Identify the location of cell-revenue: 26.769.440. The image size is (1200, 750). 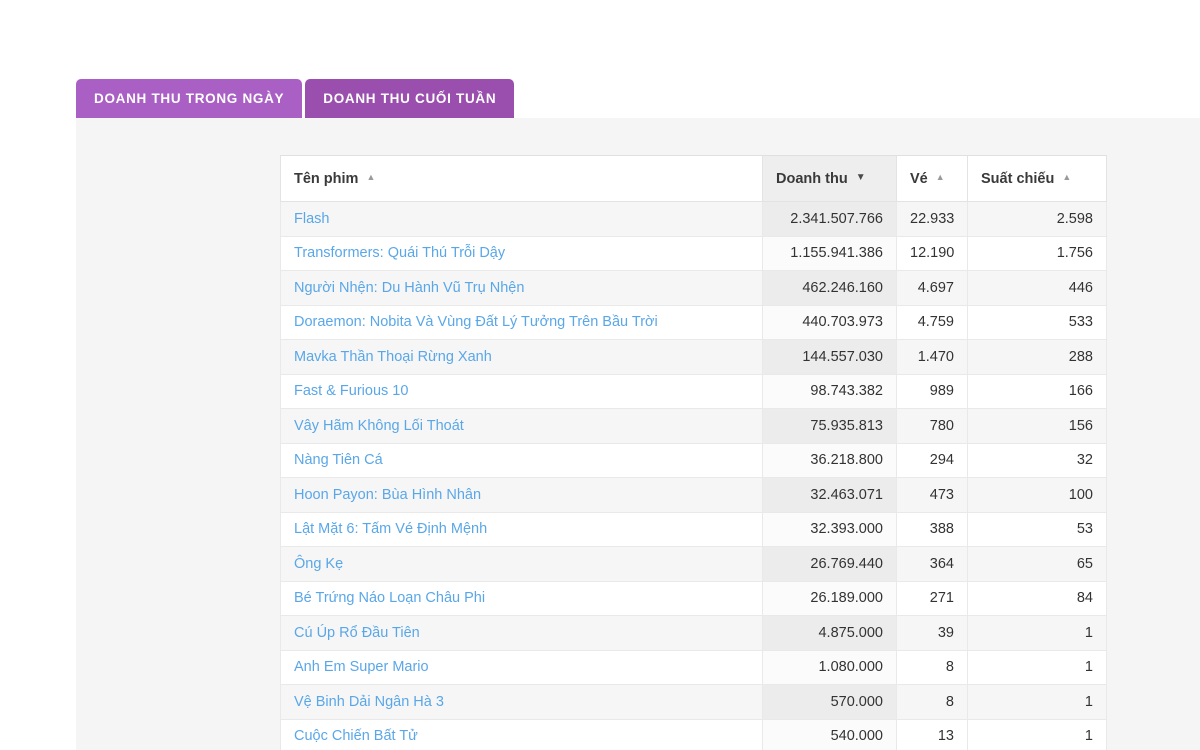
(829, 564).